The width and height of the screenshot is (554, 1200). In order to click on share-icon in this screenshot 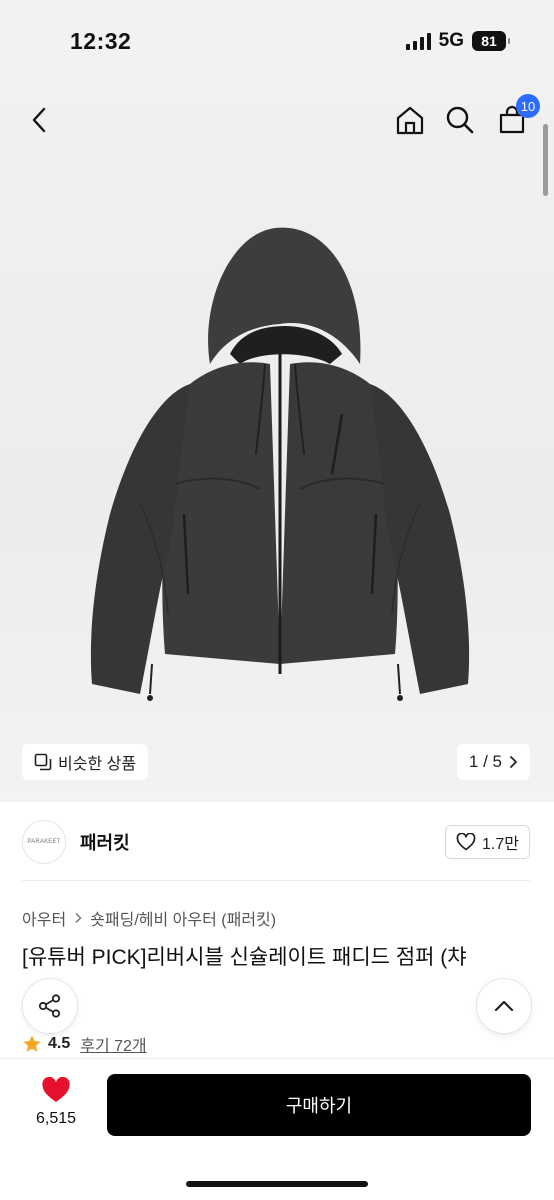, I will do `click(49, 1006)`.